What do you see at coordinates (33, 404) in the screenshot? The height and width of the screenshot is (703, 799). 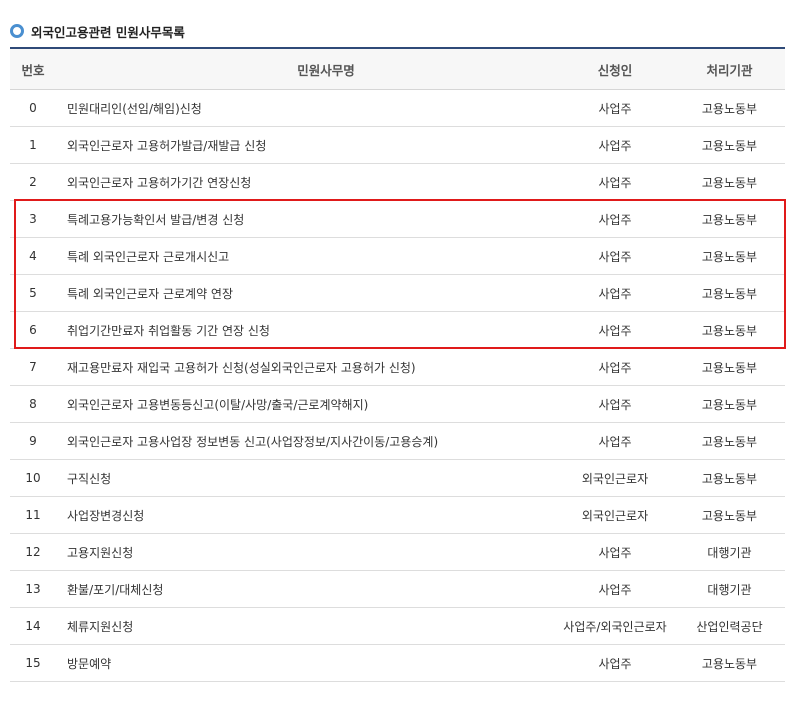 I see `row-no: 8` at bounding box center [33, 404].